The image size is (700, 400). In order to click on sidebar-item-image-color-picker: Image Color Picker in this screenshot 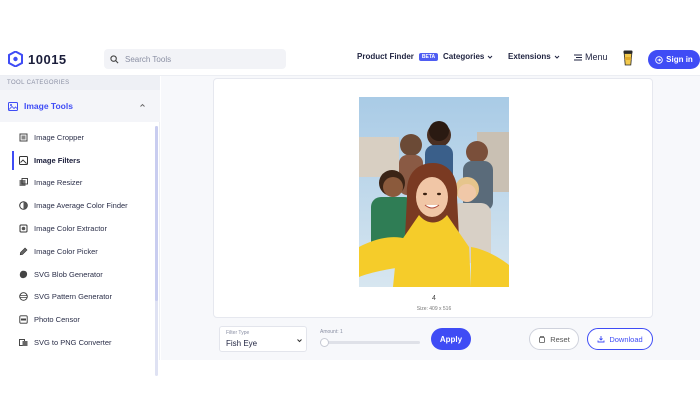, I will do `click(85, 251)`.